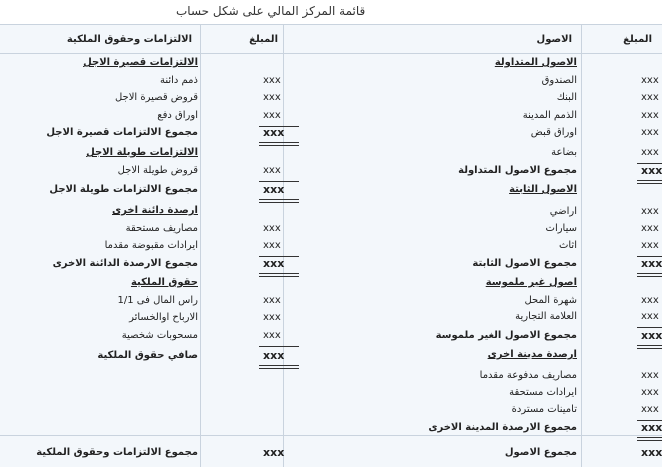 The image size is (662, 467). I want to click on page-title: قائمة المركز المالي على شكل حساب, so click(271, 11).